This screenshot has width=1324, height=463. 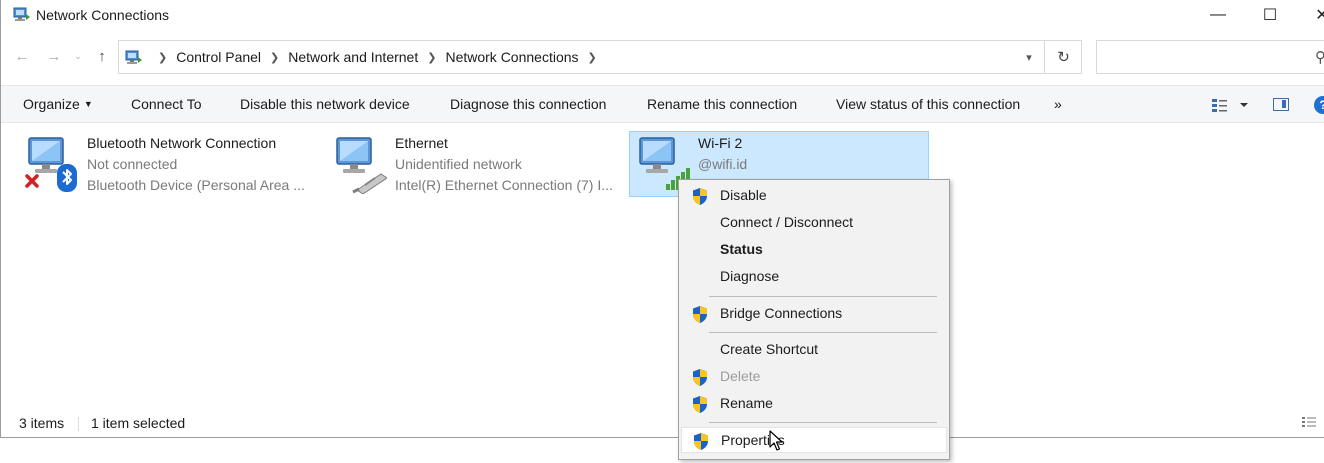 What do you see at coordinates (814, 404) in the screenshot?
I see `menu-item-rename: Rename` at bounding box center [814, 404].